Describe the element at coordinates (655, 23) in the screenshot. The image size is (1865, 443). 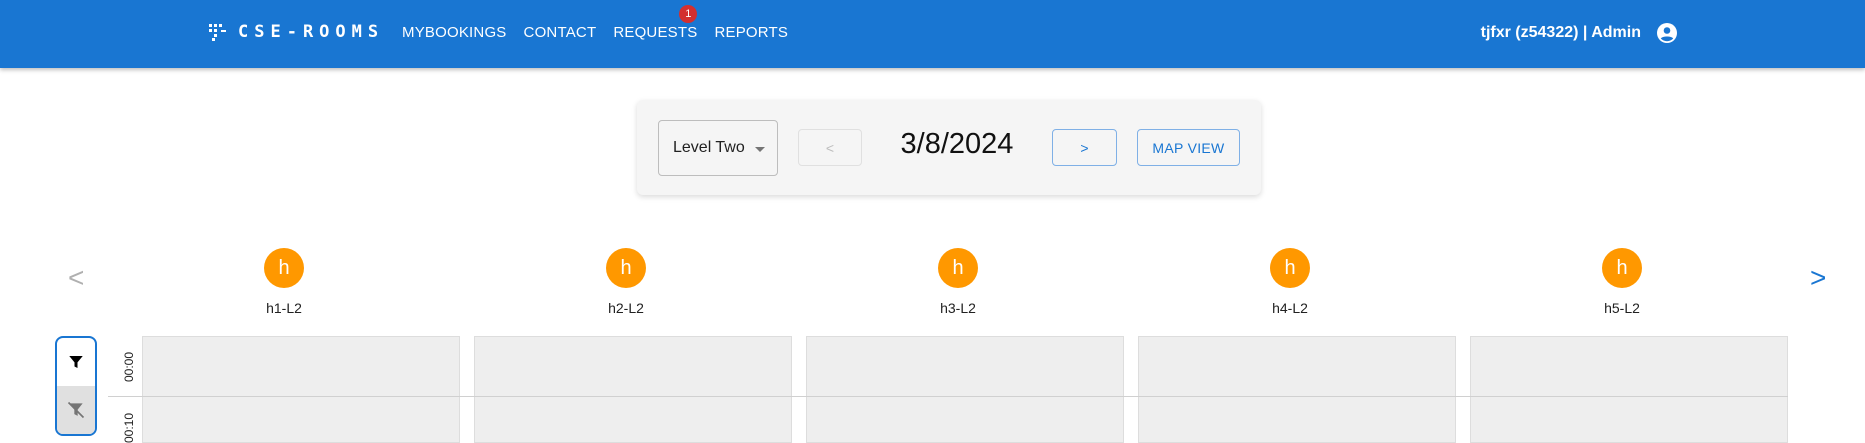
I see `nav-requests: REQUESTS 1` at that location.